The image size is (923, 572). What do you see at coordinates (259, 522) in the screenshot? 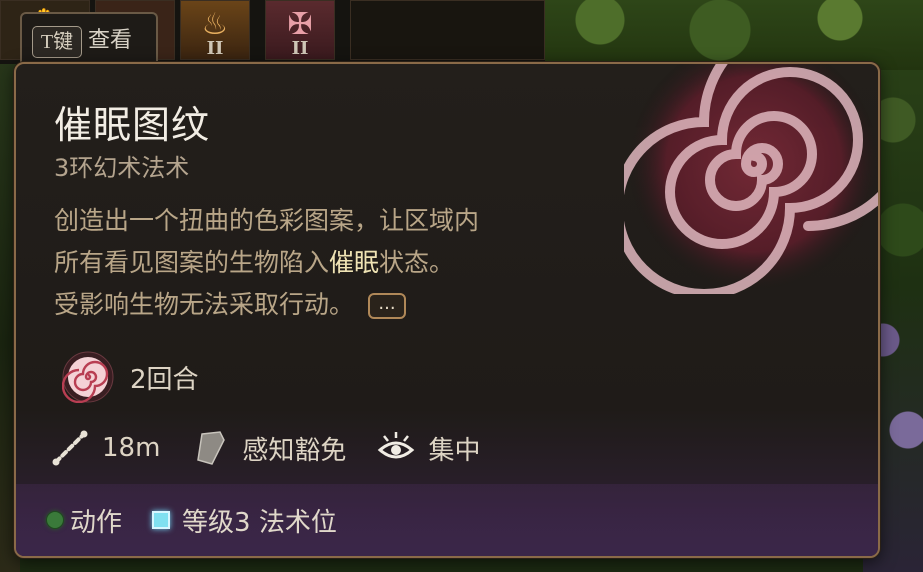
I see `spell-slot-label: 等级3 法术位` at bounding box center [259, 522].